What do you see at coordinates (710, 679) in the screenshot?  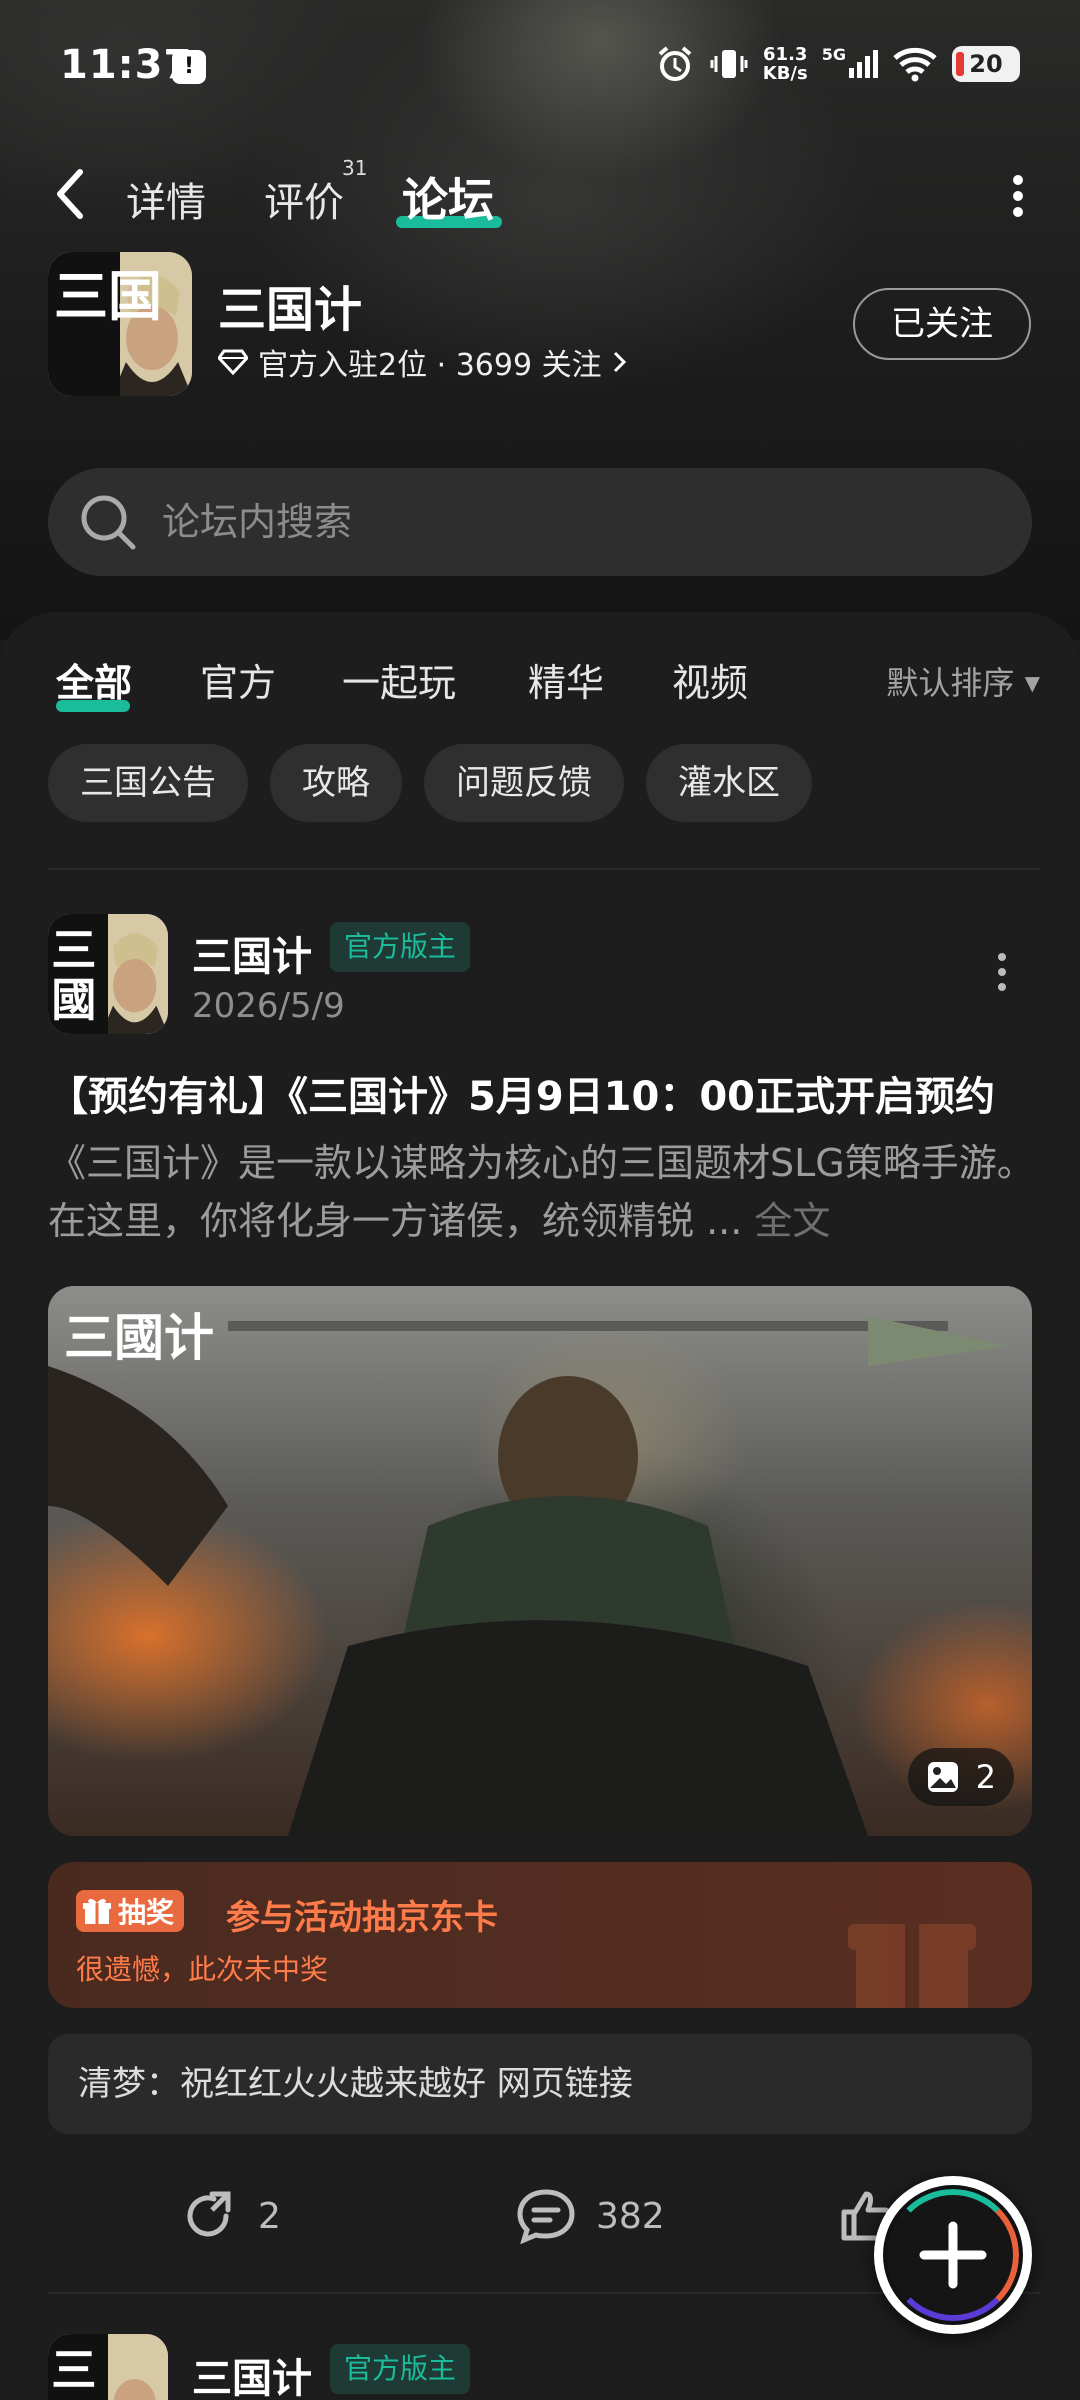 I see `category-tab-video: 视频` at bounding box center [710, 679].